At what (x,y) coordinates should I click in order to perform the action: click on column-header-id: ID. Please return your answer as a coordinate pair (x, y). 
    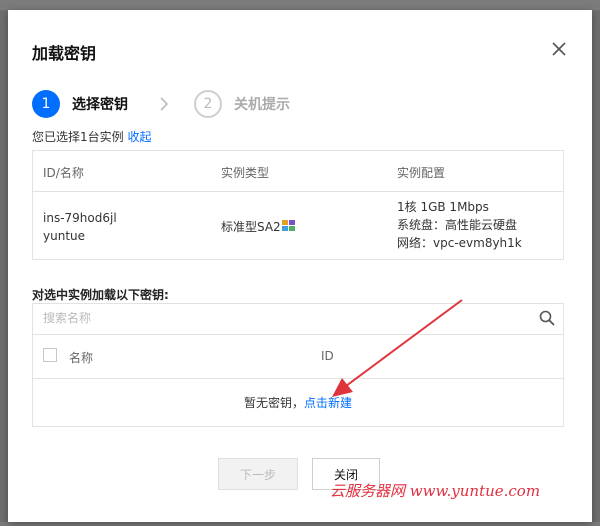
    Looking at the image, I should click on (327, 356).